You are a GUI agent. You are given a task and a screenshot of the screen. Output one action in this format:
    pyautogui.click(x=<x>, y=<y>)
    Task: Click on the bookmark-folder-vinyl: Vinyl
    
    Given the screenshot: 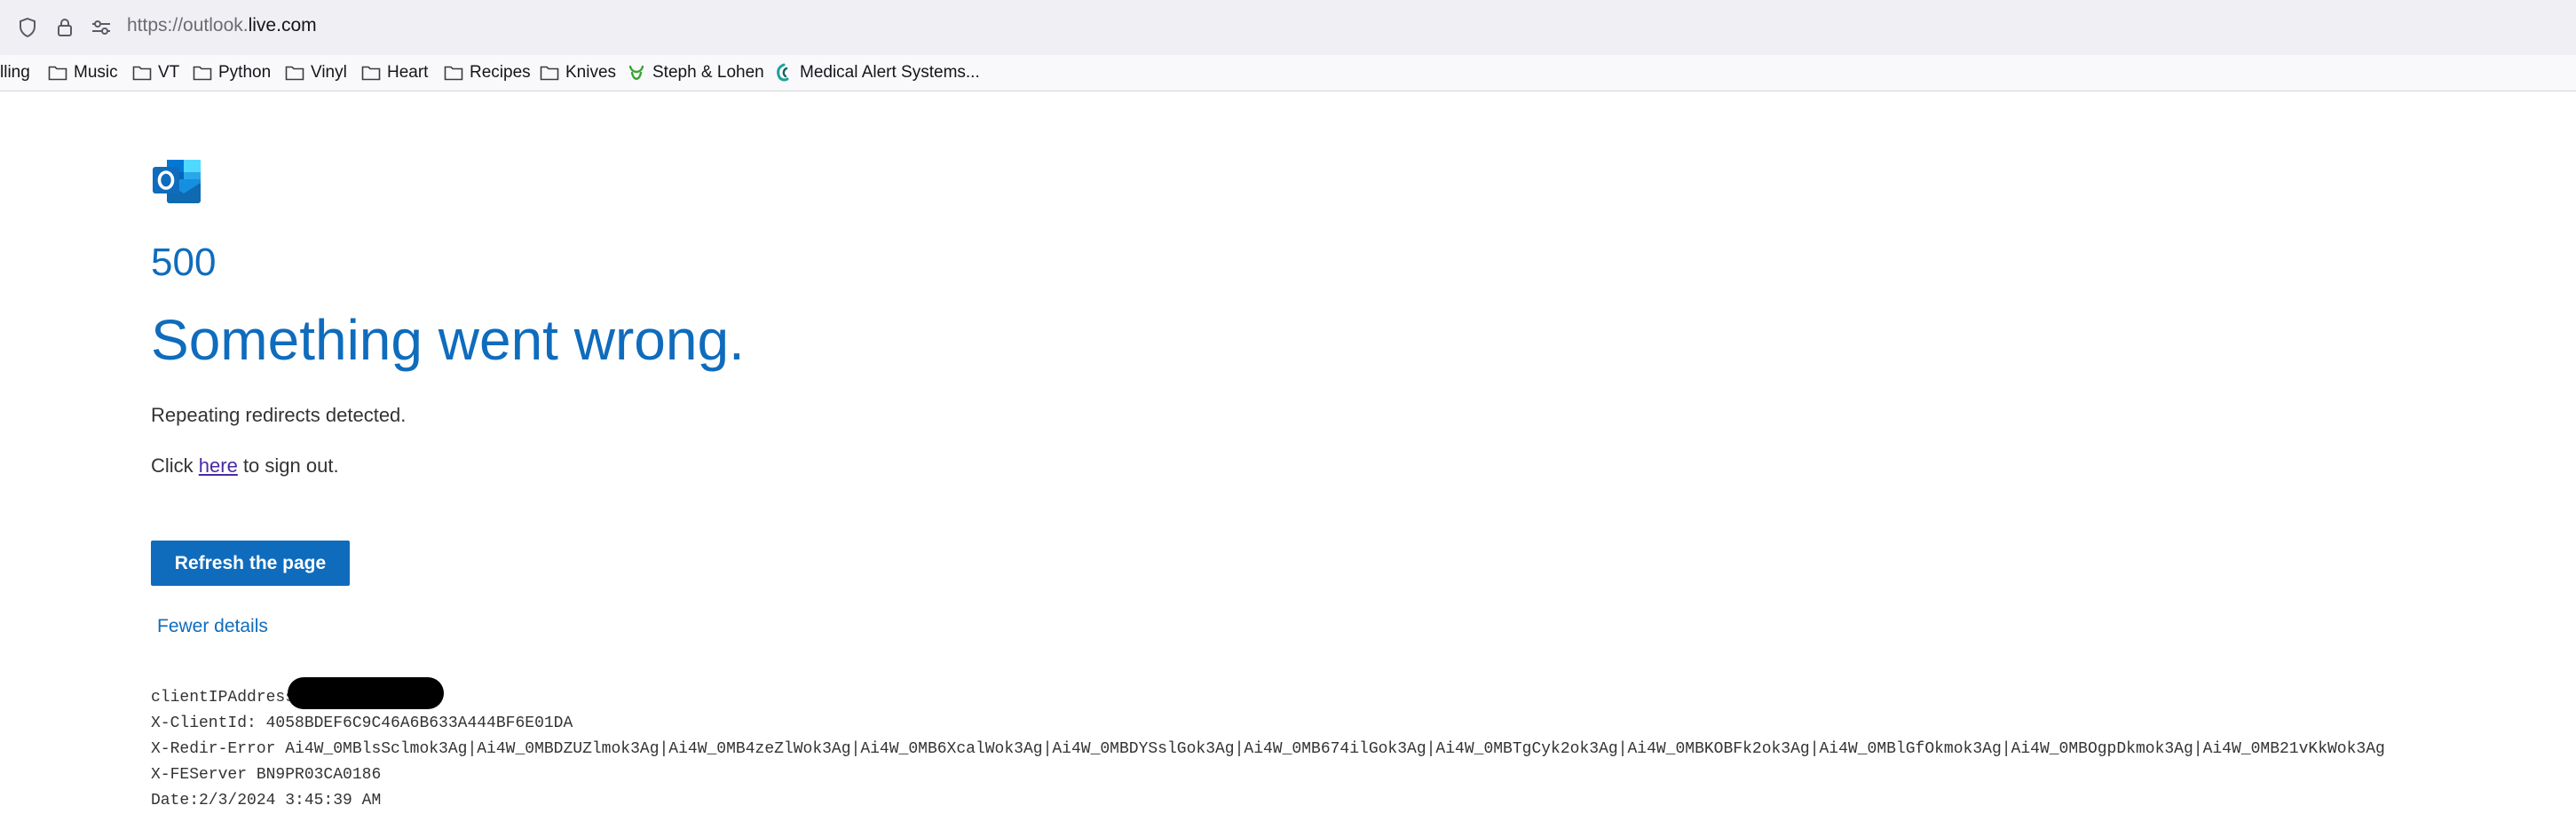 What is the action you would take?
    pyautogui.click(x=316, y=72)
    